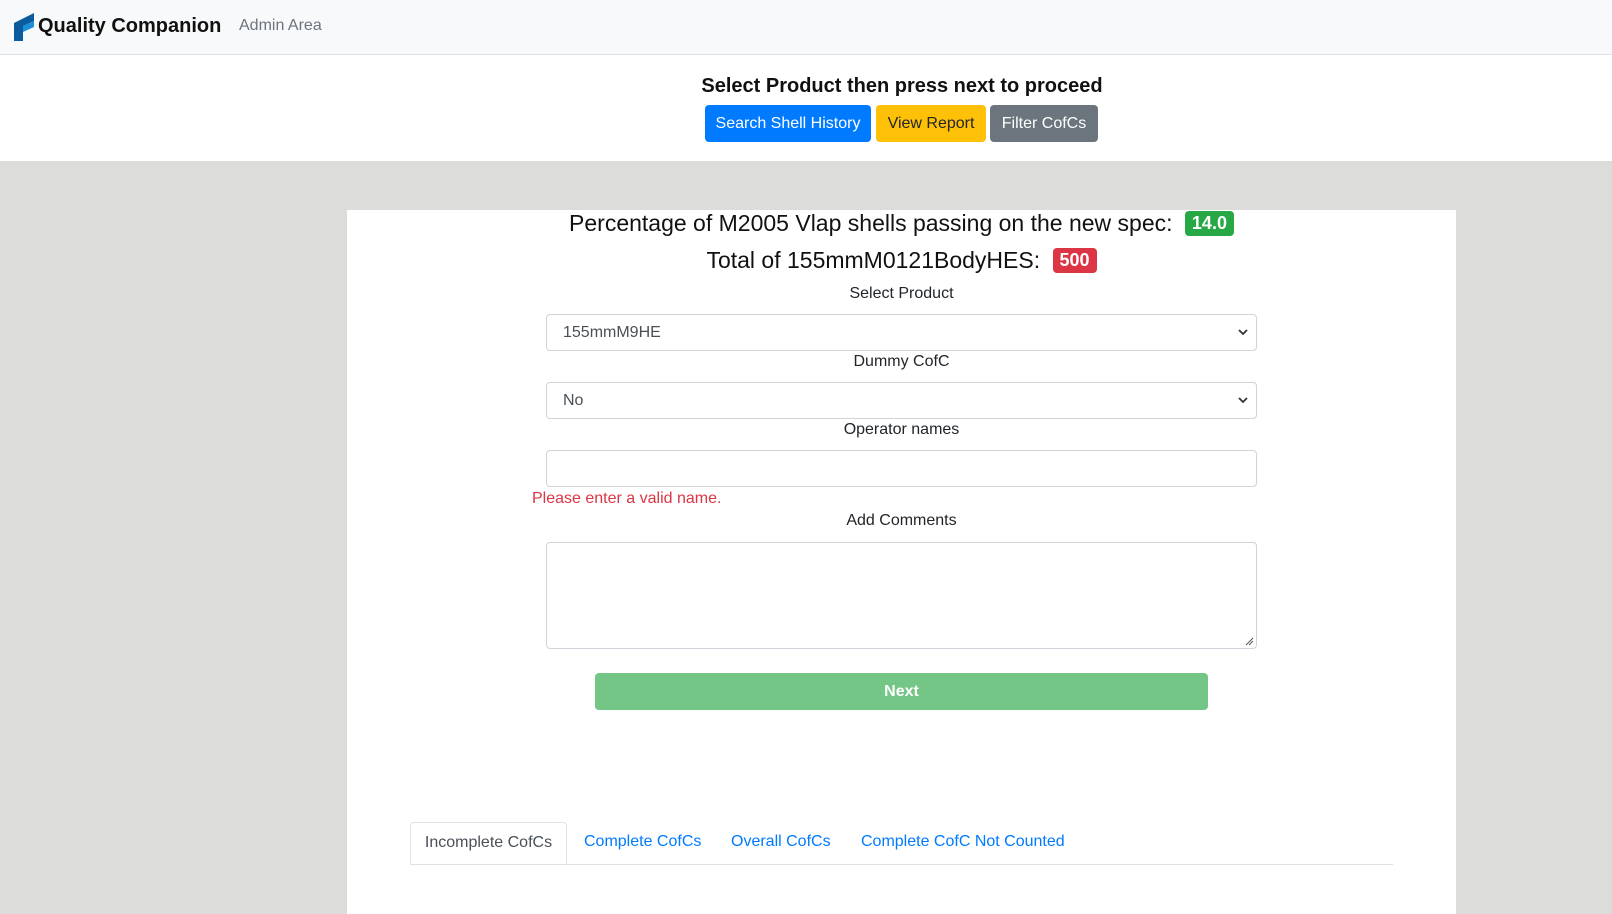  Describe the element at coordinates (901, 595) in the screenshot. I see `comments-textarea` at that location.